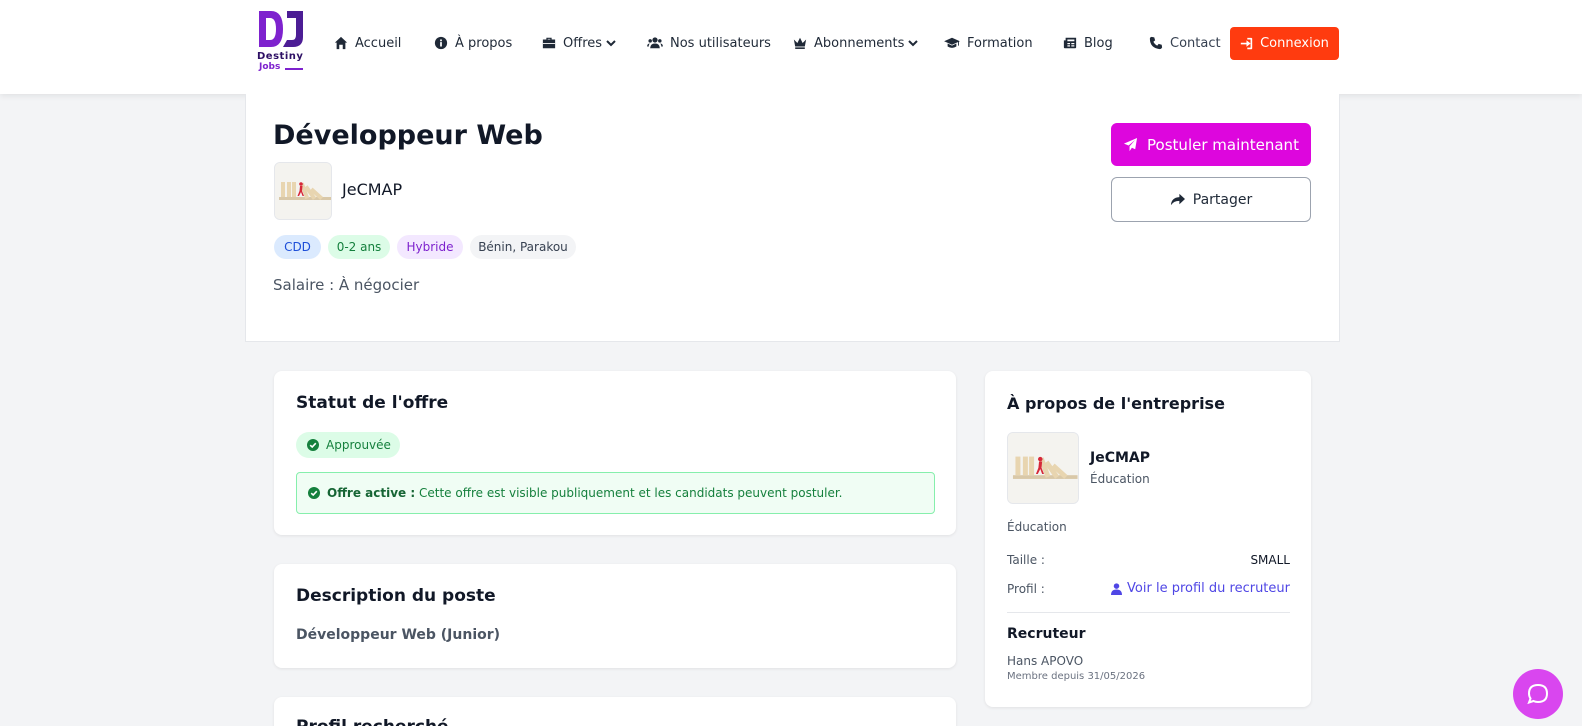 The width and height of the screenshot is (1582, 726). I want to click on company-name: JeCMAP, so click(372, 189).